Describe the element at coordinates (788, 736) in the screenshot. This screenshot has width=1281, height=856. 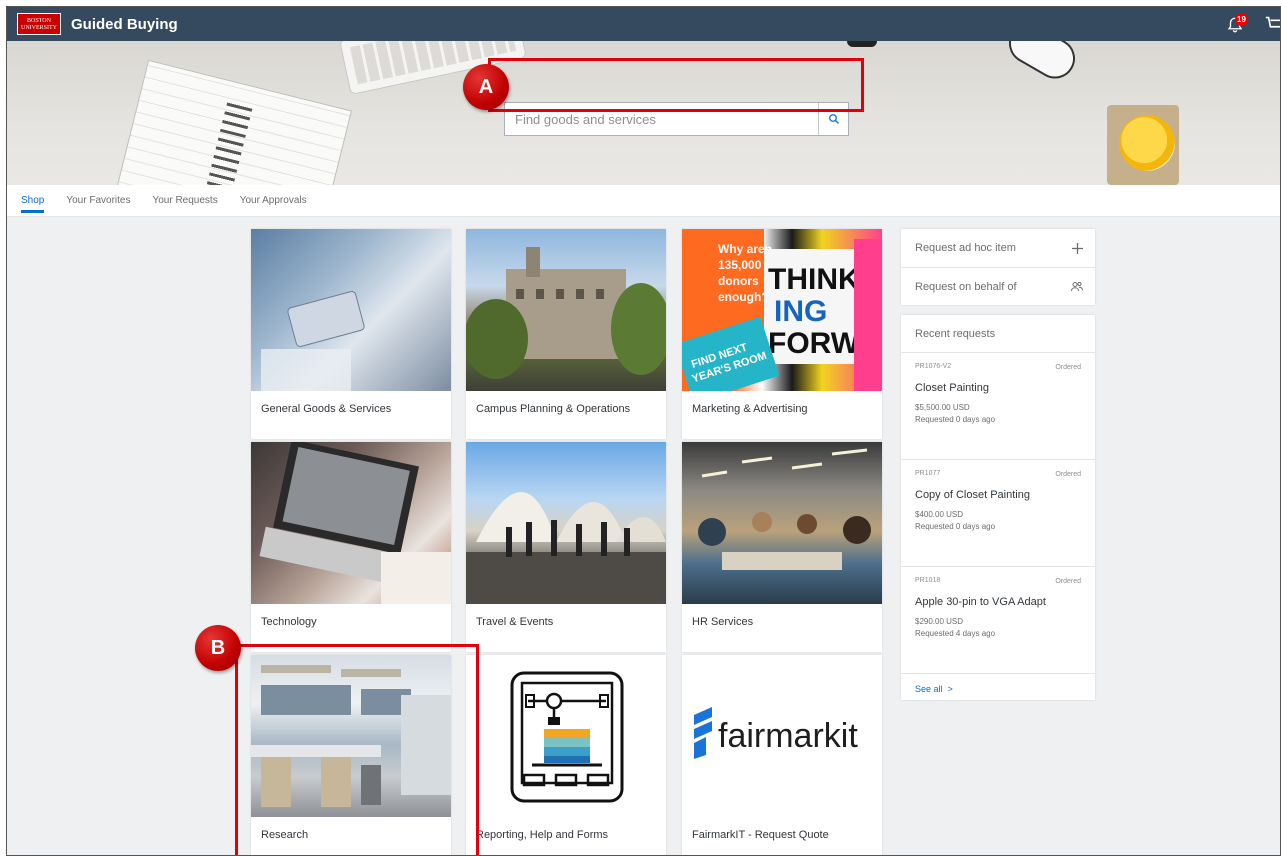
I see `fairmarkit-wordmark: fairmarkit` at that location.